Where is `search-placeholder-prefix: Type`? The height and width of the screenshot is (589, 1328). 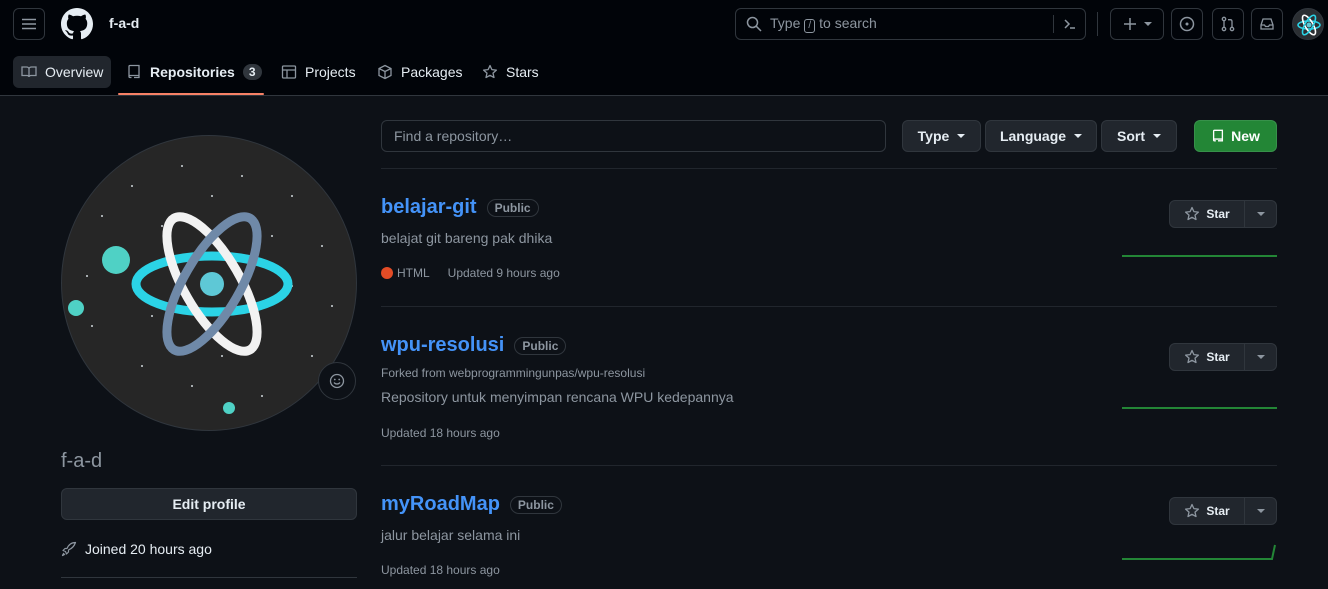
search-placeholder-prefix: Type is located at coordinates (785, 23).